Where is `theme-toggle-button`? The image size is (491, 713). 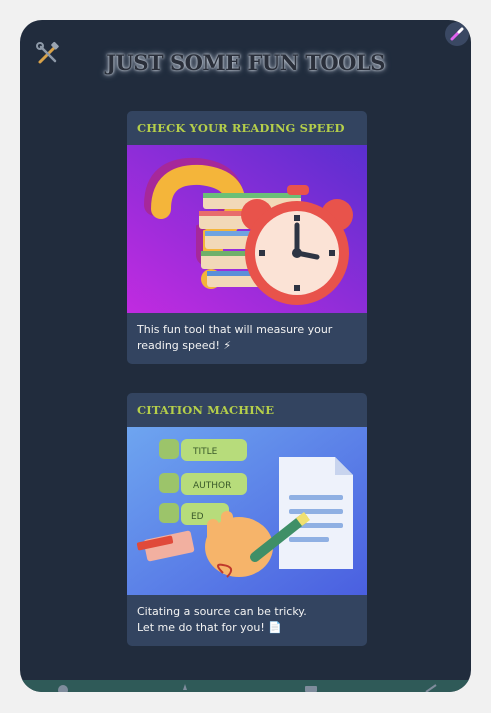
theme-toggle-button is located at coordinates (457, 34).